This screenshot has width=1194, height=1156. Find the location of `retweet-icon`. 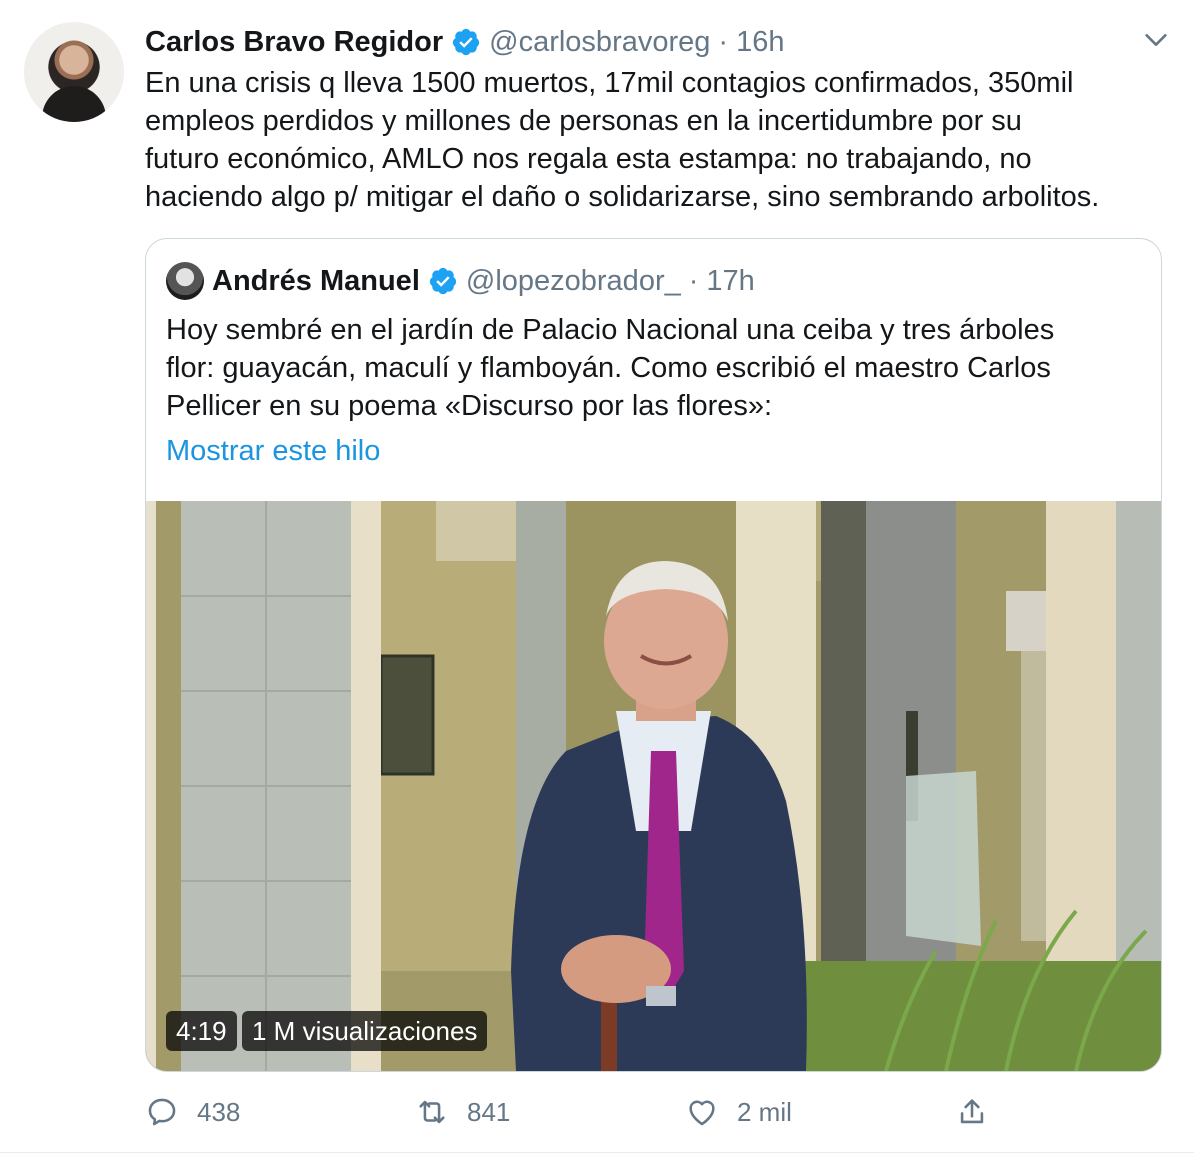

retweet-icon is located at coordinates (432, 1112).